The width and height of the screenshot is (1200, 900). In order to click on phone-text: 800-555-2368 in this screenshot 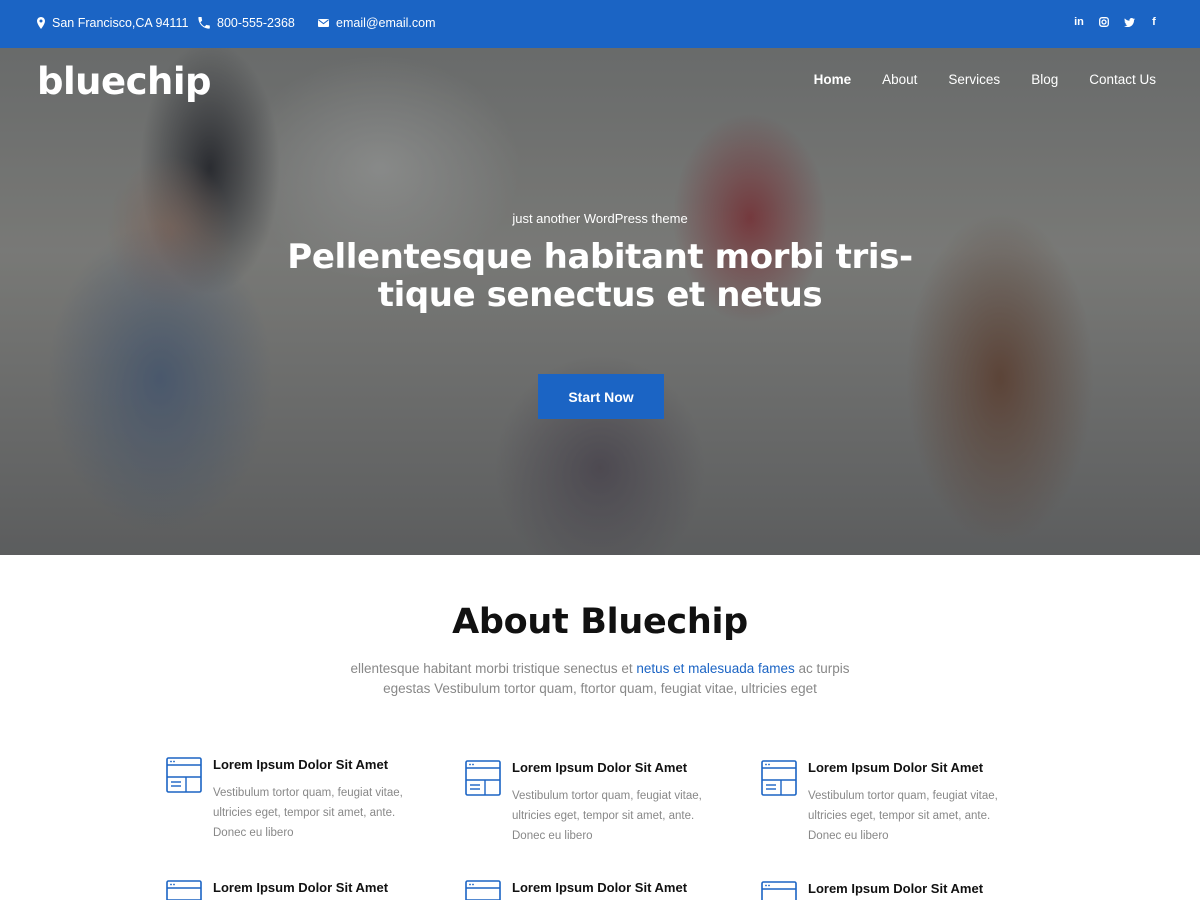, I will do `click(256, 23)`.